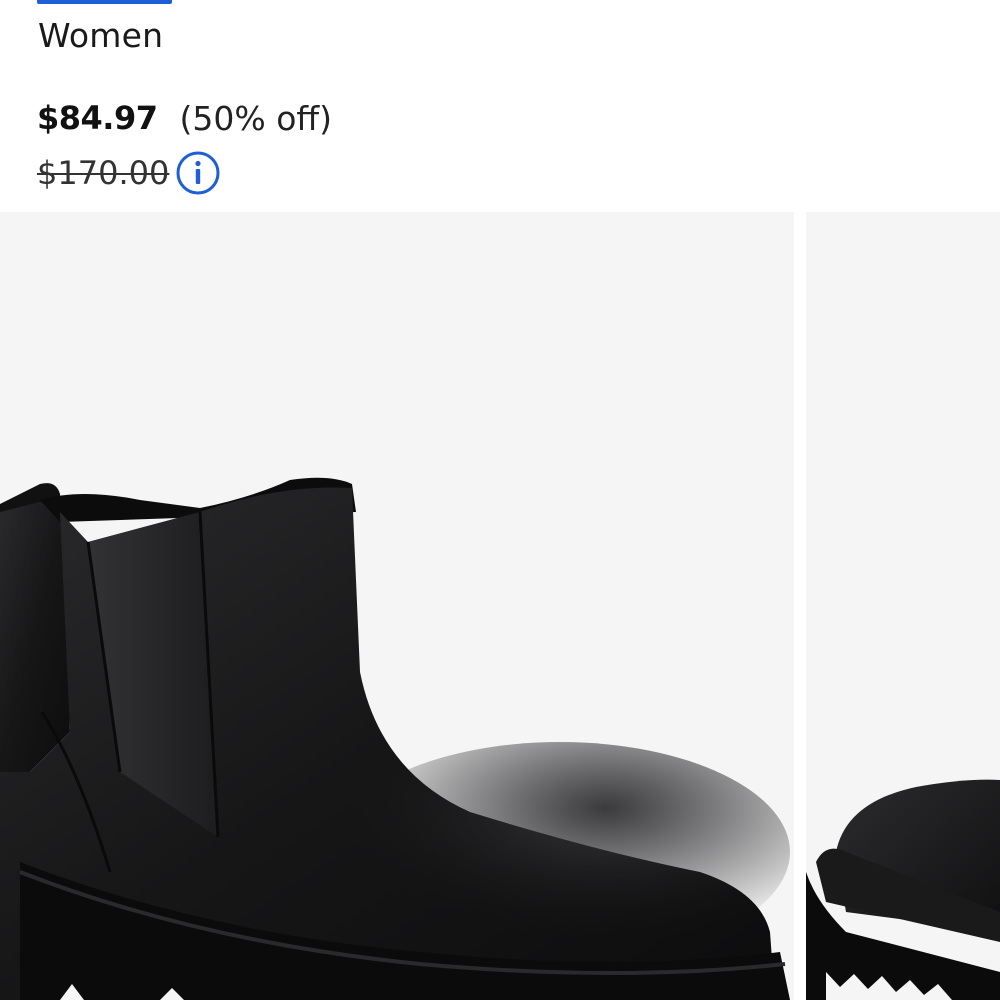 The height and width of the screenshot is (1000, 1000). I want to click on discount-percent: (50% off), so click(255, 118).